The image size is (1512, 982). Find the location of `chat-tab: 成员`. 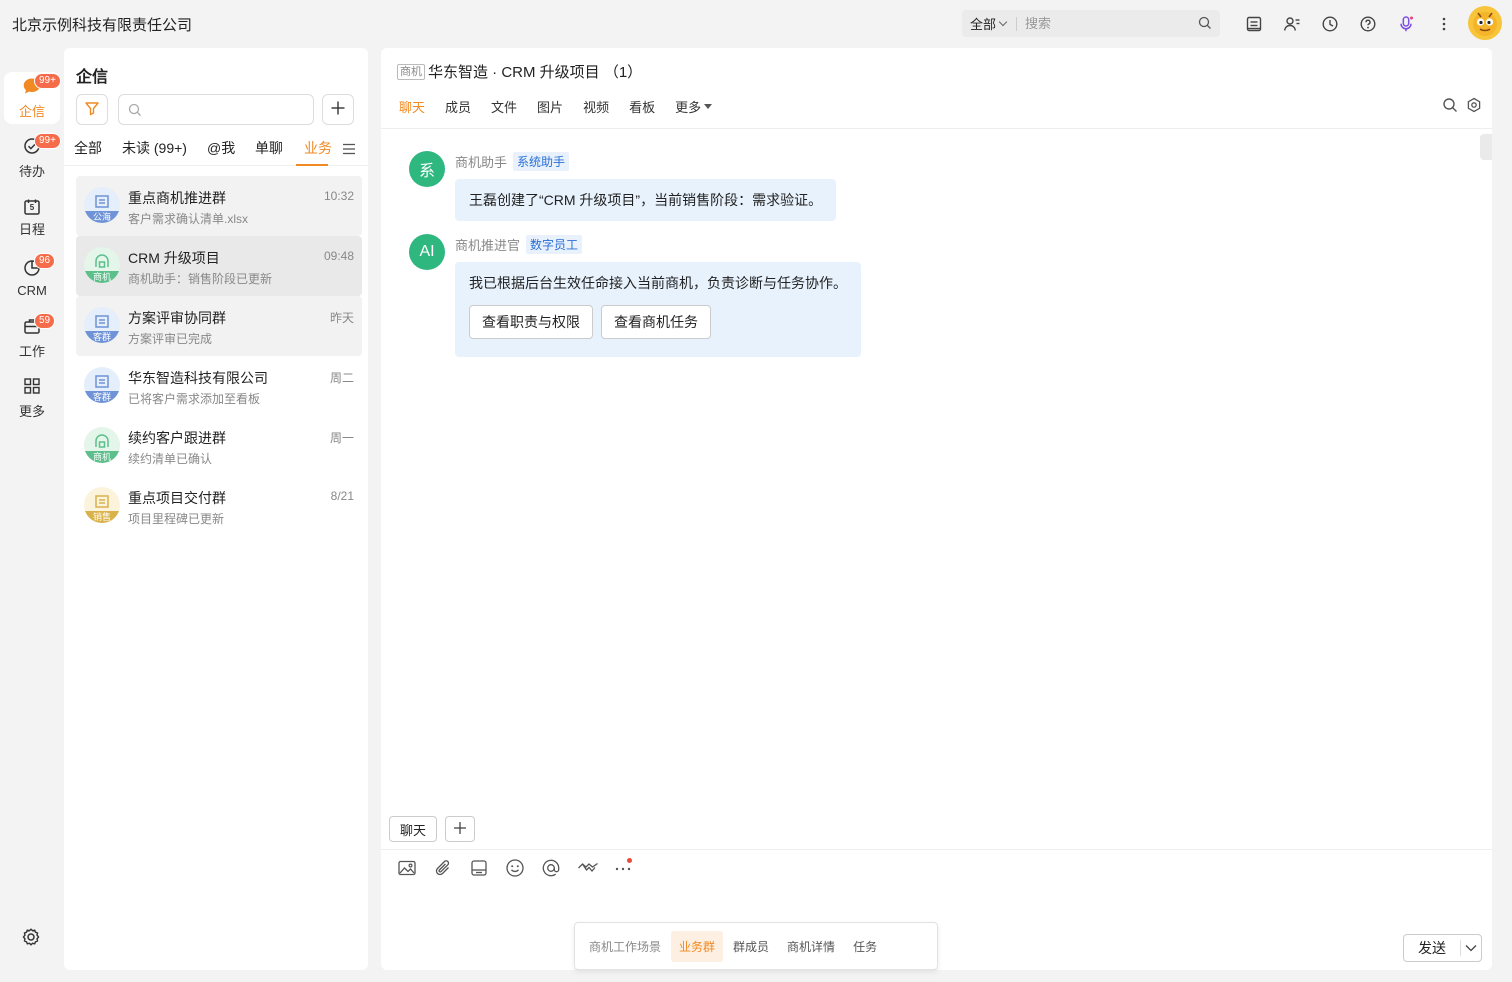

chat-tab: 成员 is located at coordinates (458, 106).